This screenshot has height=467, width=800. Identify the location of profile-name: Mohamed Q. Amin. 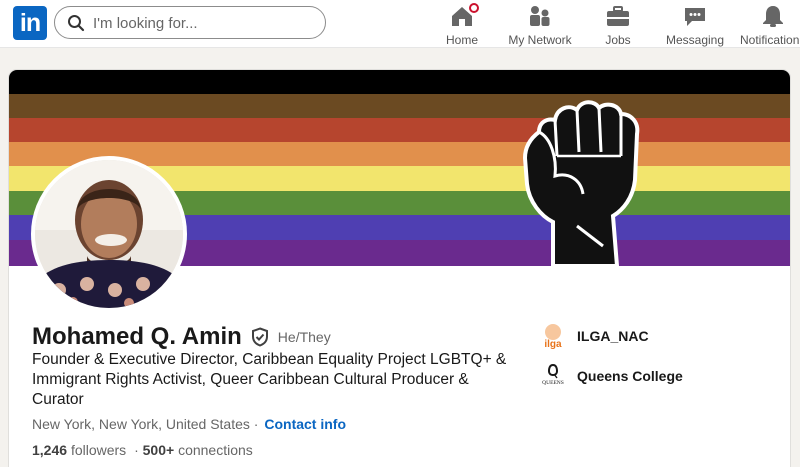
(137, 336).